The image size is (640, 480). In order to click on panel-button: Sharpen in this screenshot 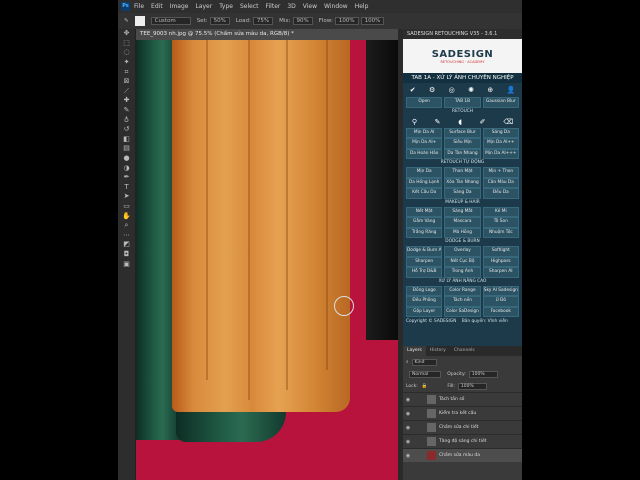, I will do `click(424, 261)`.